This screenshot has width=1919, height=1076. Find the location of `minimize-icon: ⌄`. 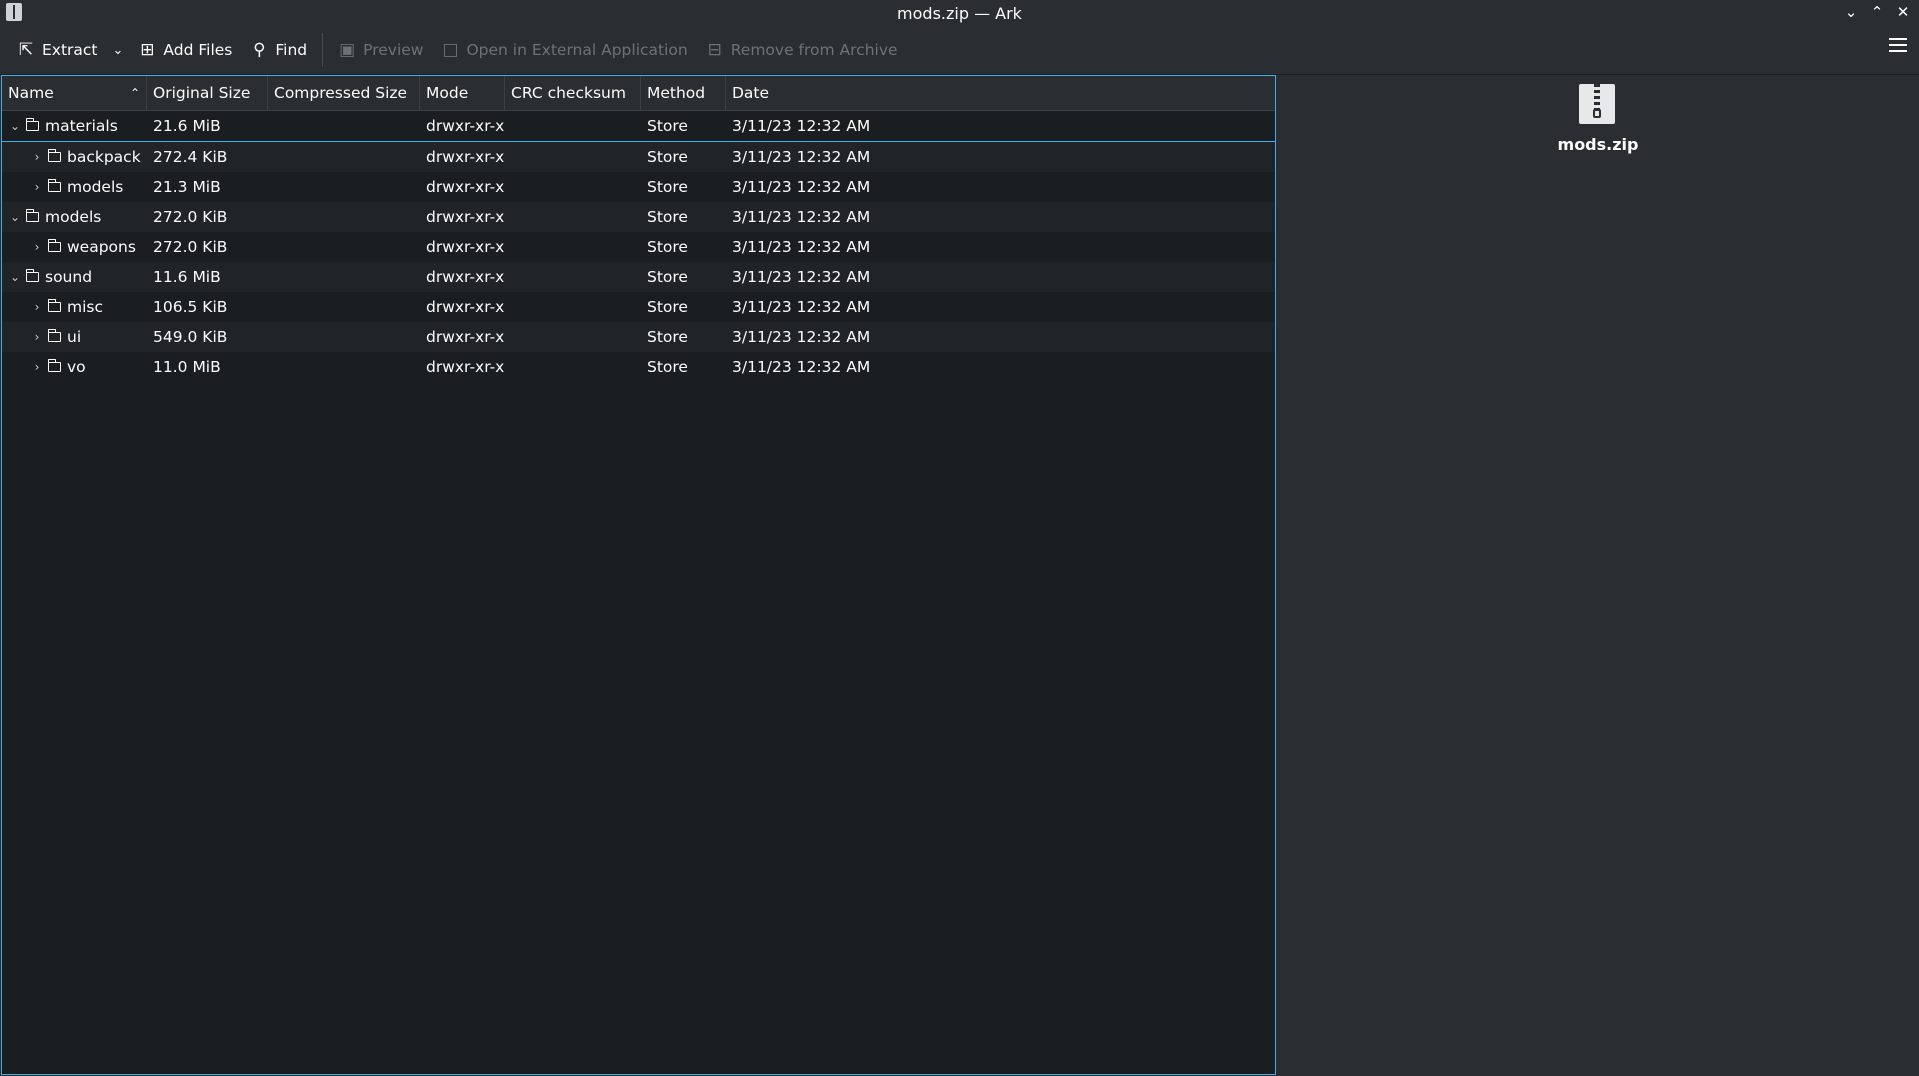

minimize-icon: ⌄ is located at coordinates (1851, 12).